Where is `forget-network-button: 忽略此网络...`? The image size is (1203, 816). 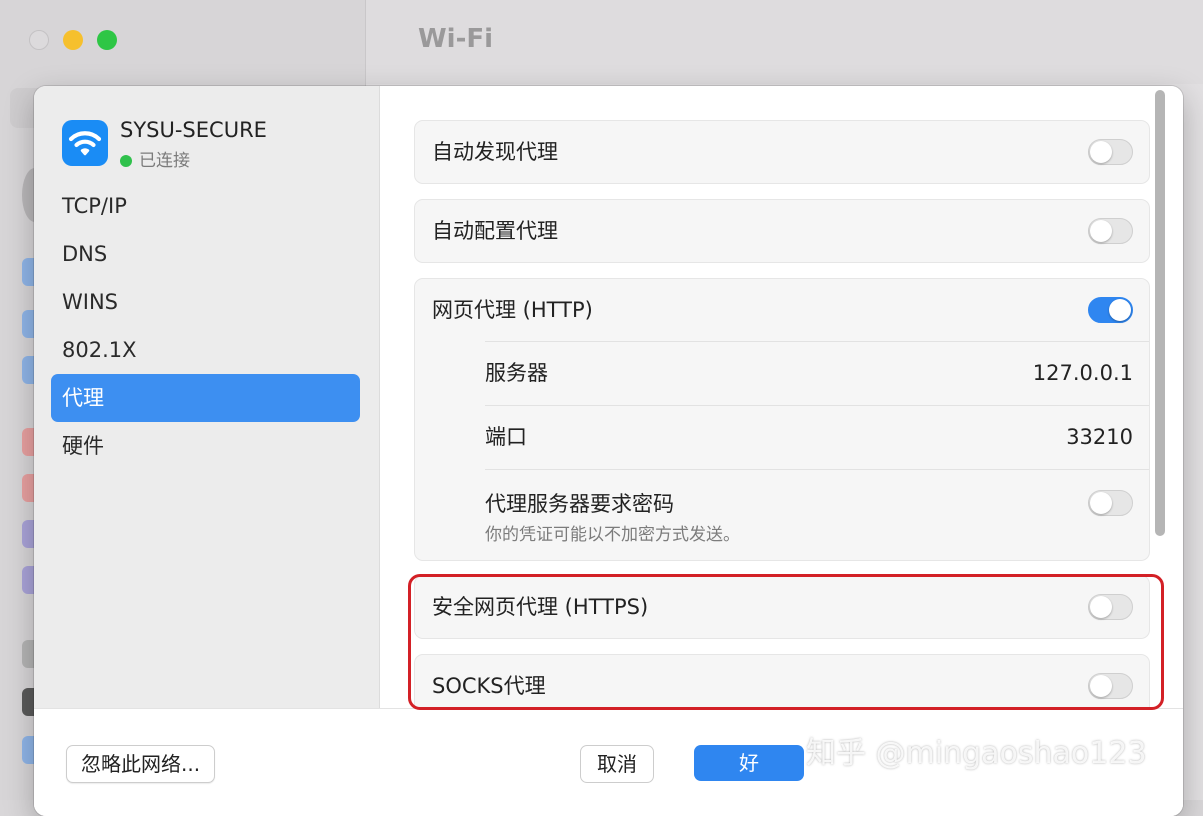 forget-network-button: 忽略此网络... is located at coordinates (141, 764).